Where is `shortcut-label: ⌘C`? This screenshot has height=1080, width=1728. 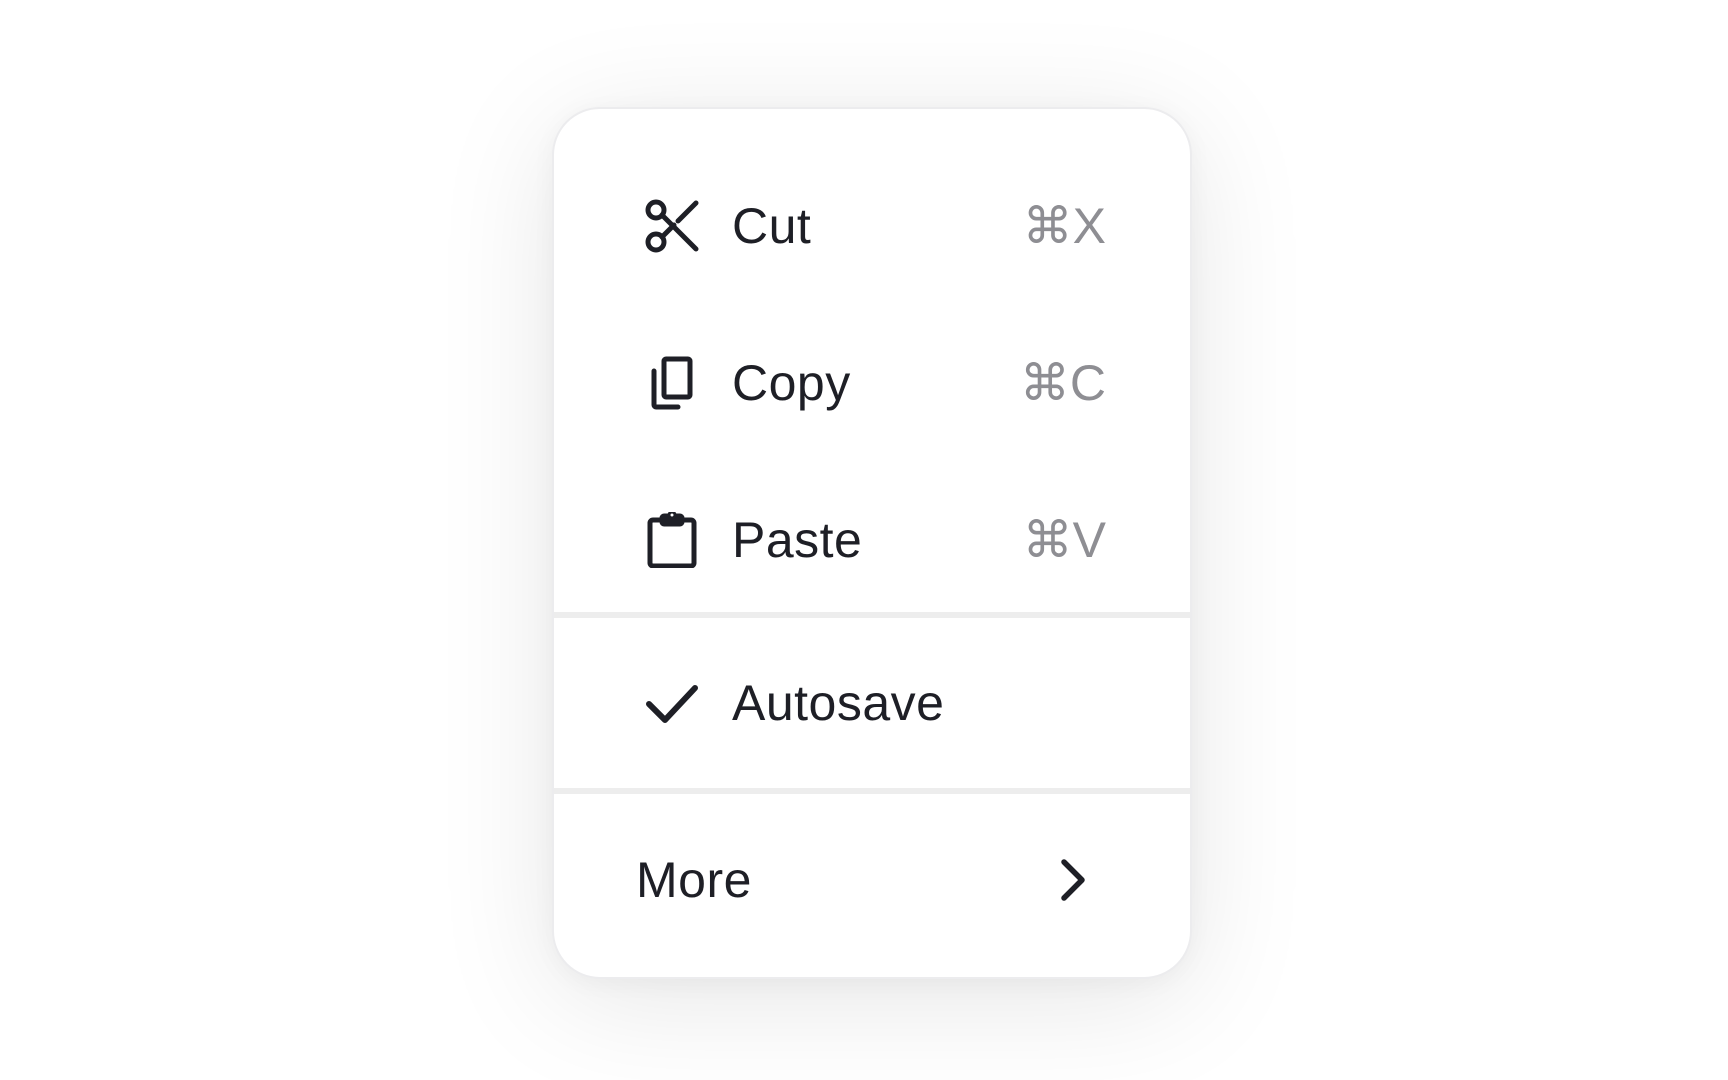 shortcut-label: ⌘C is located at coordinates (1062, 382).